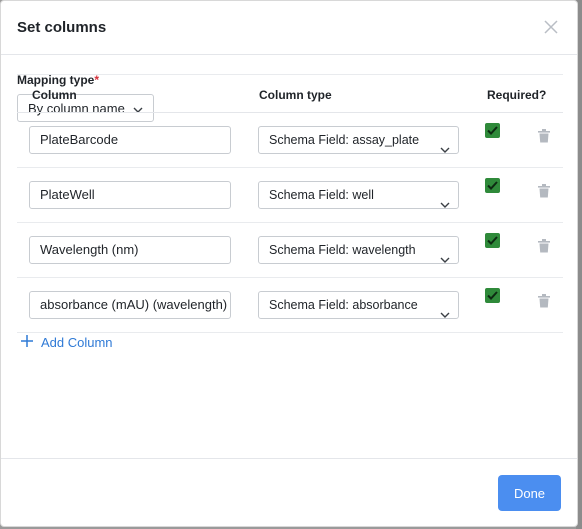 The width and height of the screenshot is (582, 529). Describe the element at coordinates (343, 305) in the screenshot. I see `column-type-value: Schema Field: absorbance` at that location.